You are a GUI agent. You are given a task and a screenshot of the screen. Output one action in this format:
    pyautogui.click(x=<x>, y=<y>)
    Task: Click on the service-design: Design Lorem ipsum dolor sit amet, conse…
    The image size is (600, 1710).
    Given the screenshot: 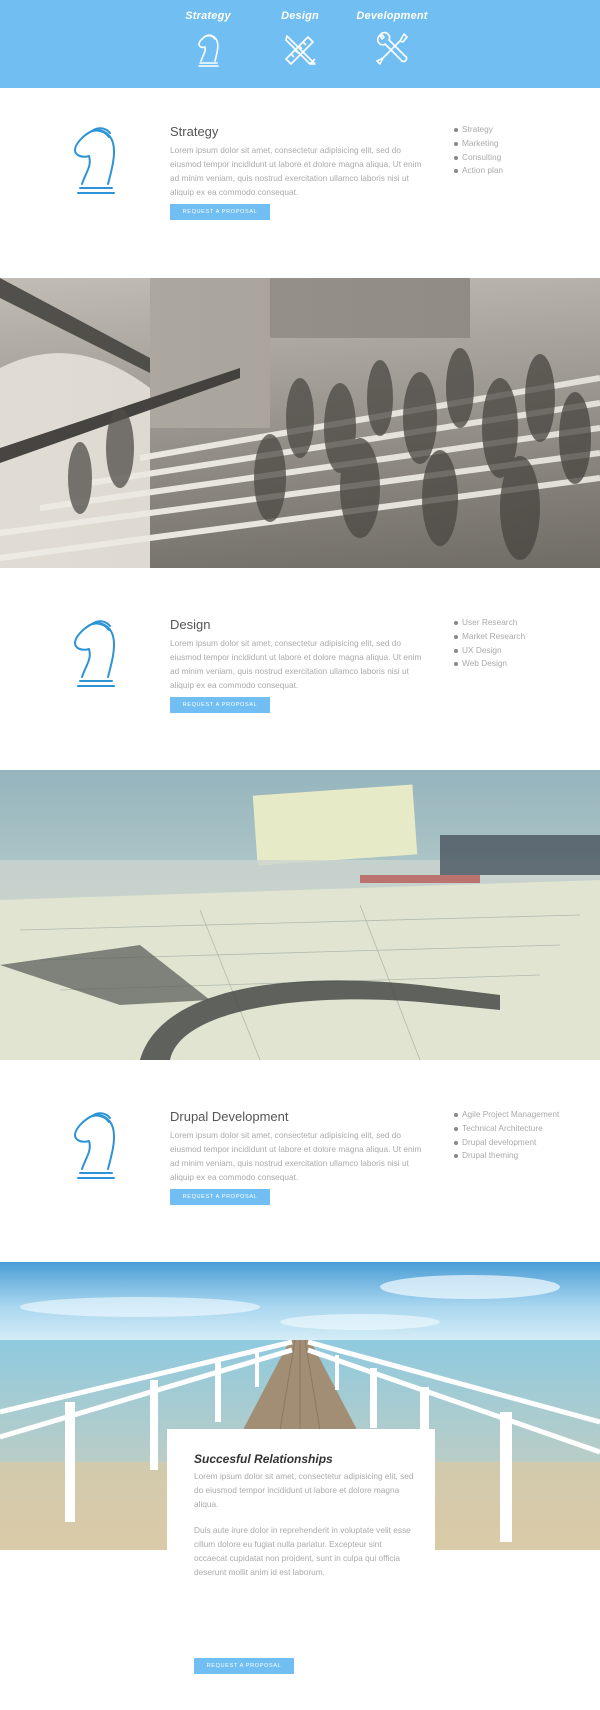 What is the action you would take?
    pyautogui.click(x=300, y=684)
    